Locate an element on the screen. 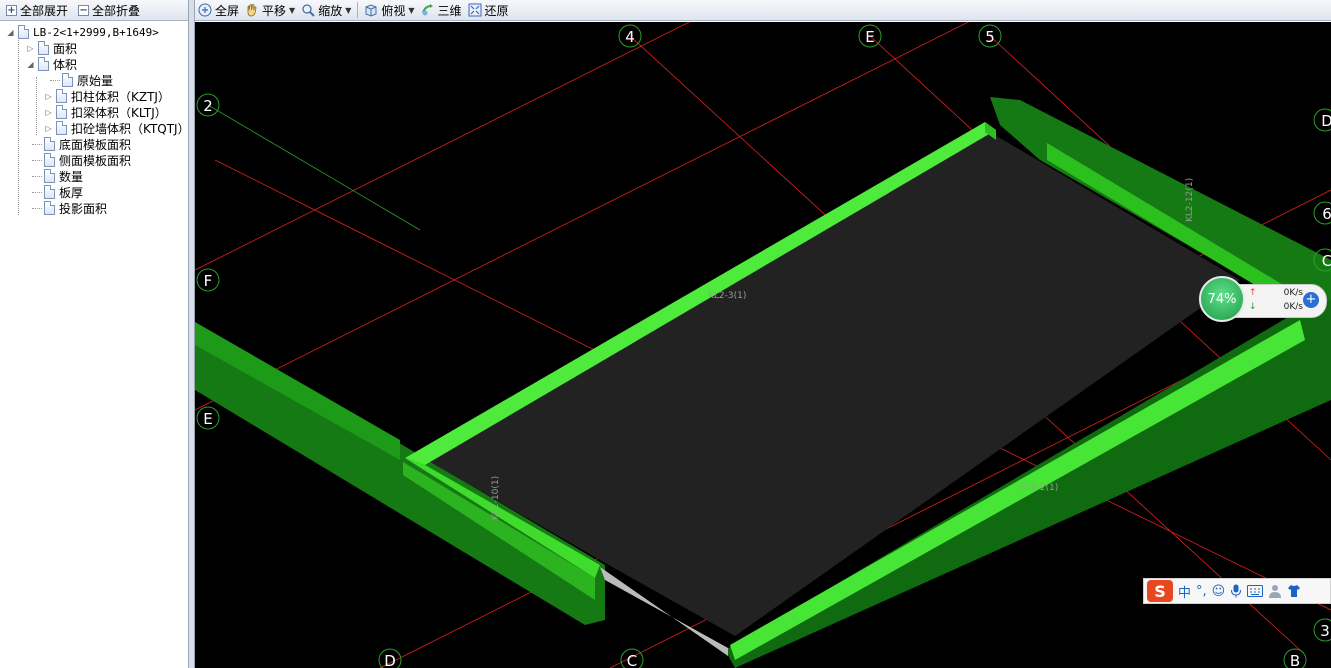 The height and width of the screenshot is (668, 1331). tree-item-deduct-column: ▷ 扣柱体积（KZTJ） is located at coordinates (107, 96).